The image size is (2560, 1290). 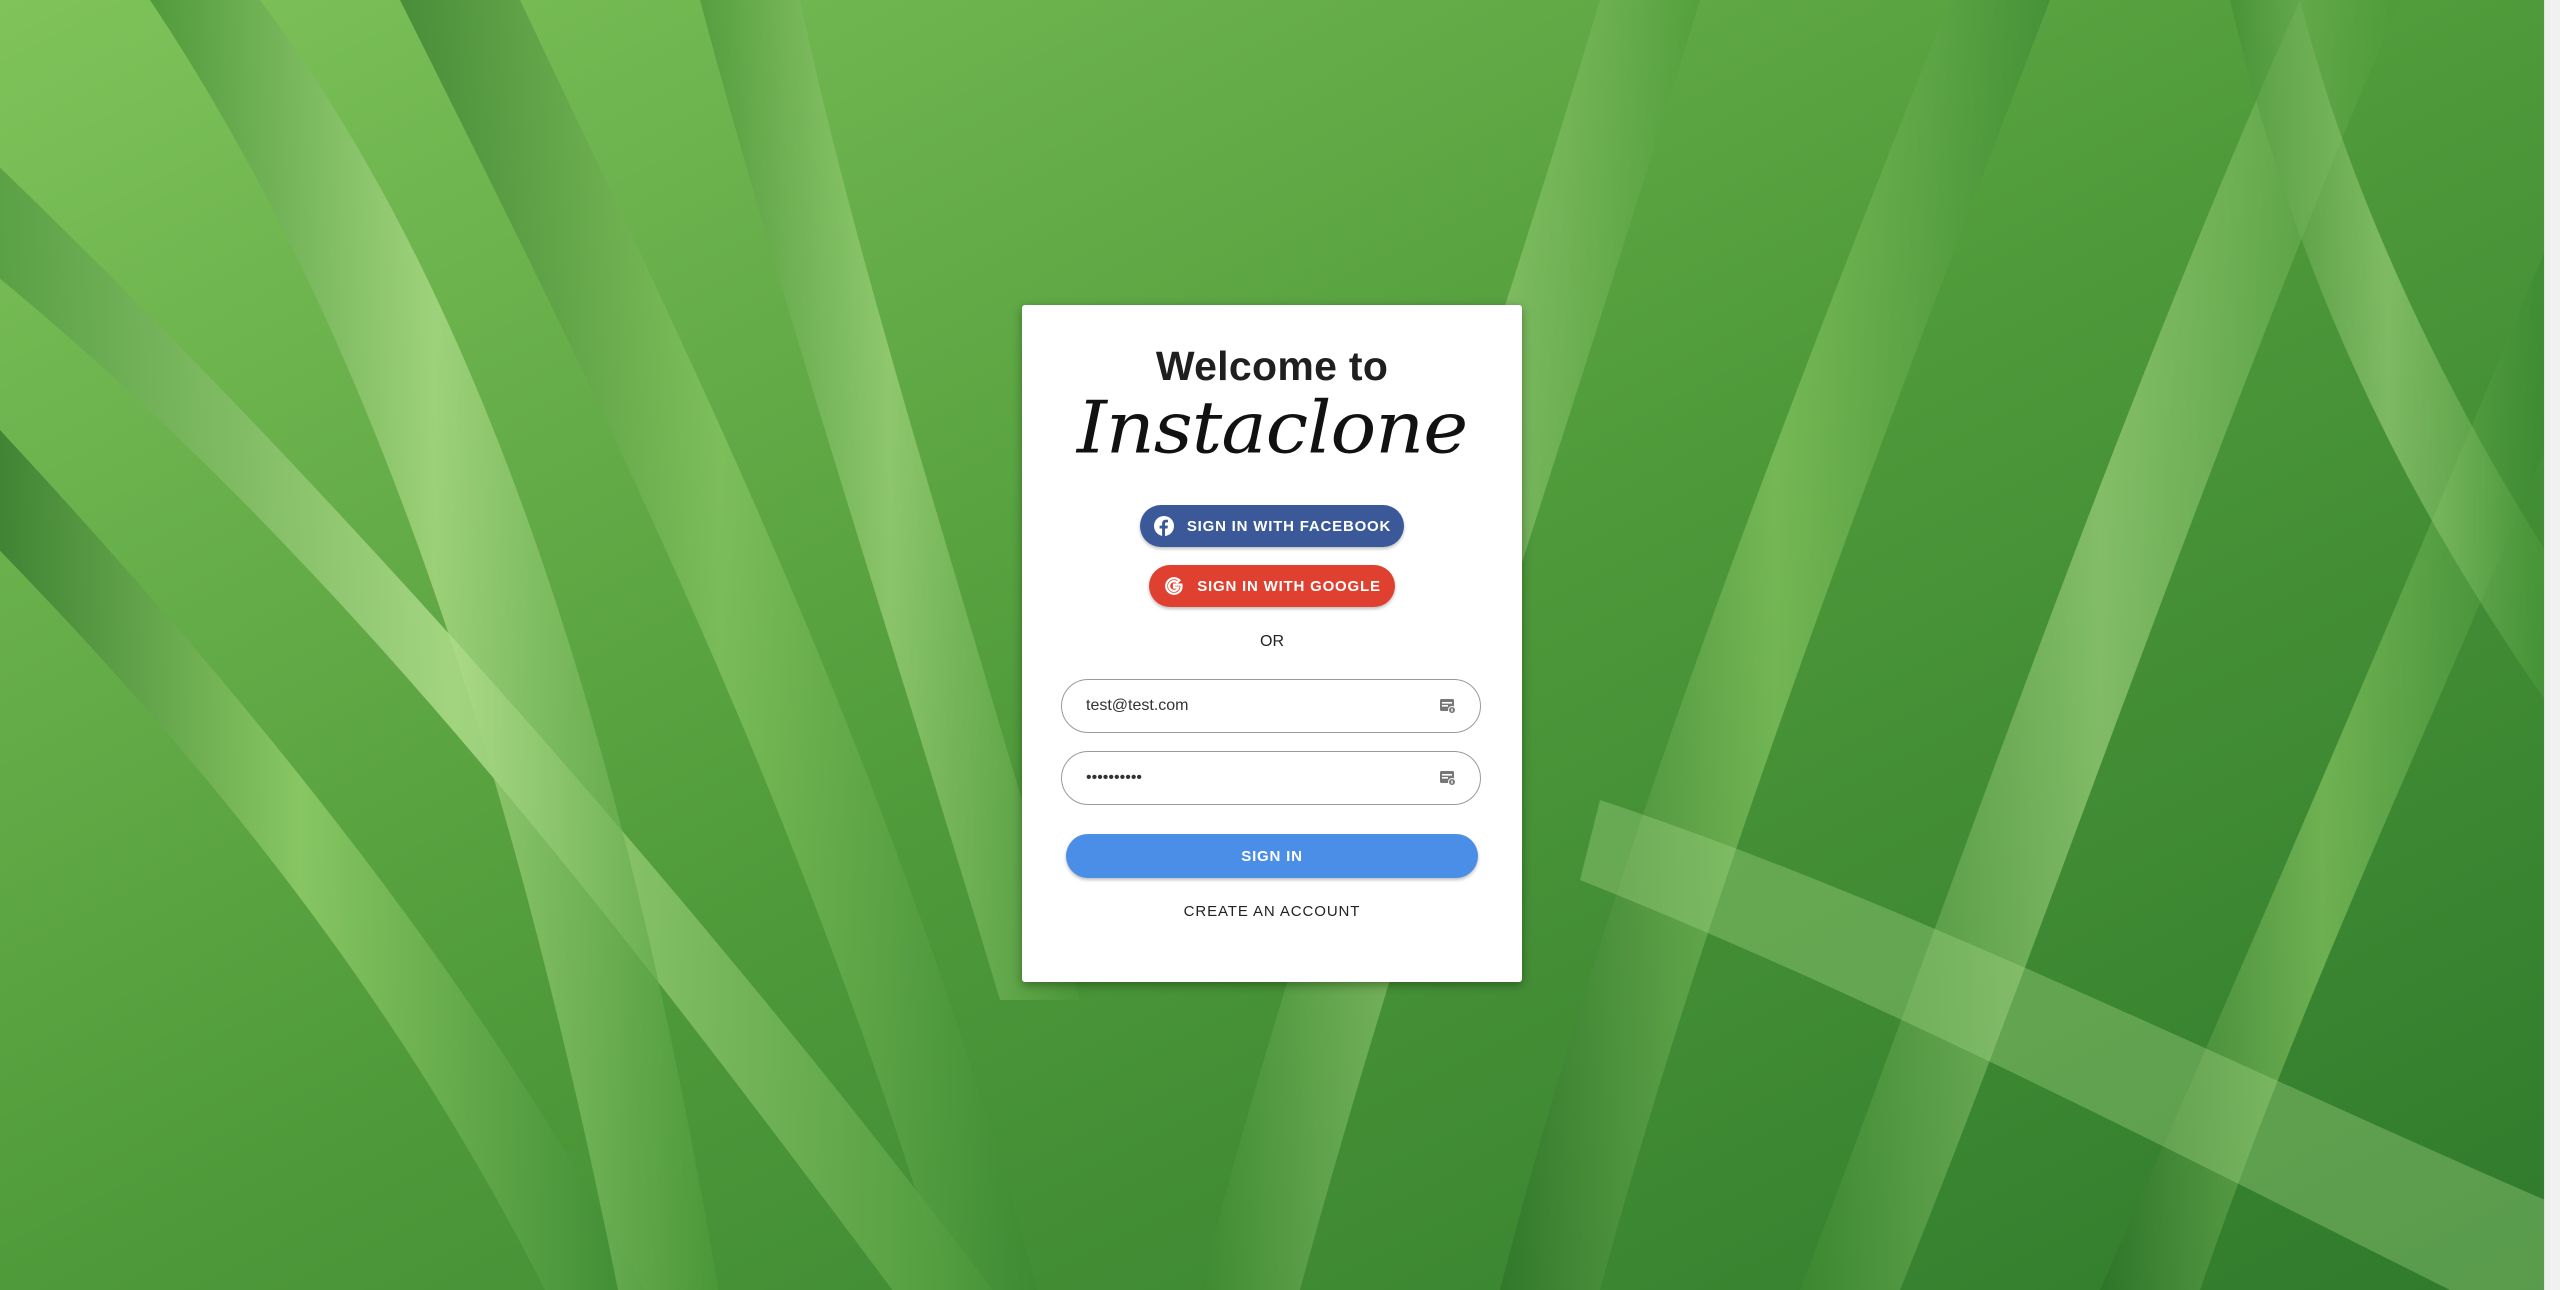 I want to click on email-input, so click(x=1261, y=706).